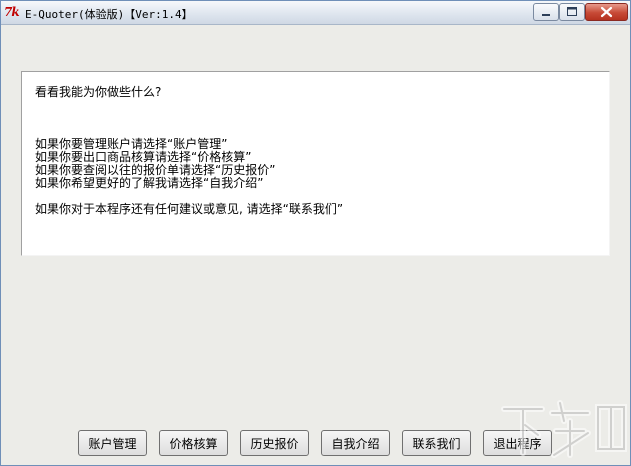  I want to click on account-management-button: 账户管理, so click(112, 443).